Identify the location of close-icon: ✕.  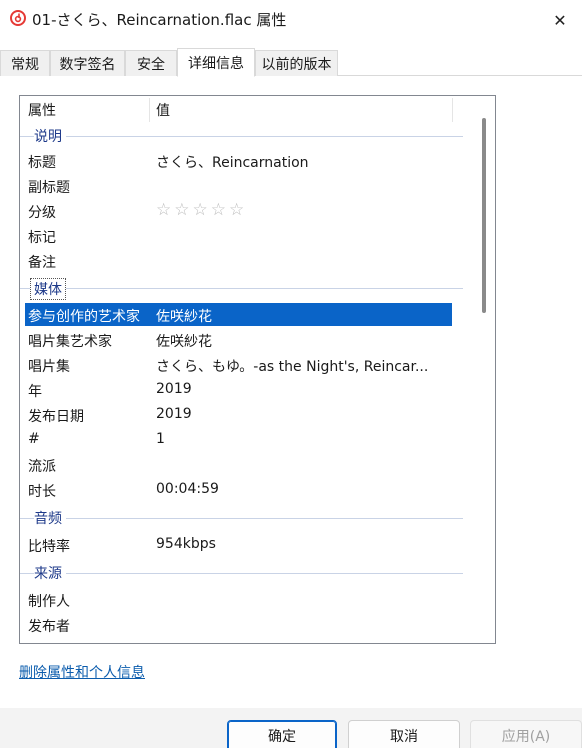
(560, 20).